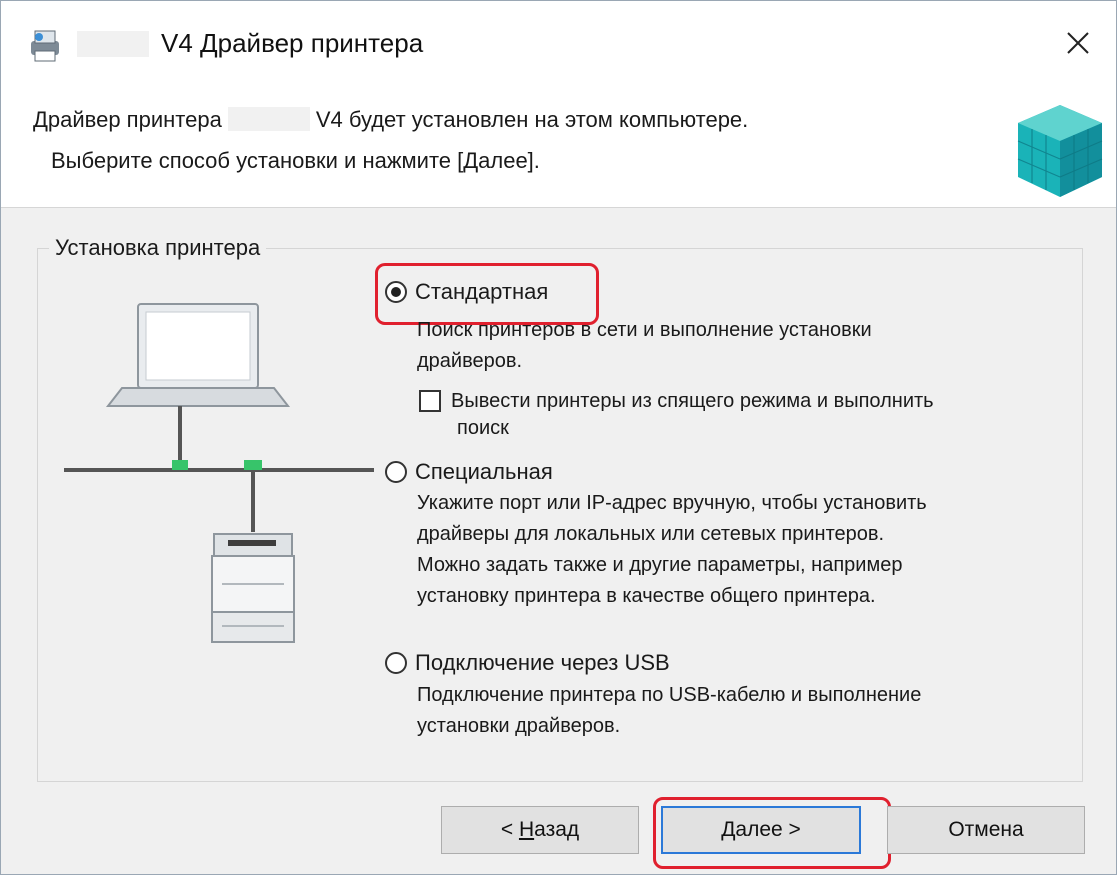 This screenshot has height=875, width=1117. Describe the element at coordinates (484, 472) in the screenshot. I see `radio-custom-label: Специальная` at that location.